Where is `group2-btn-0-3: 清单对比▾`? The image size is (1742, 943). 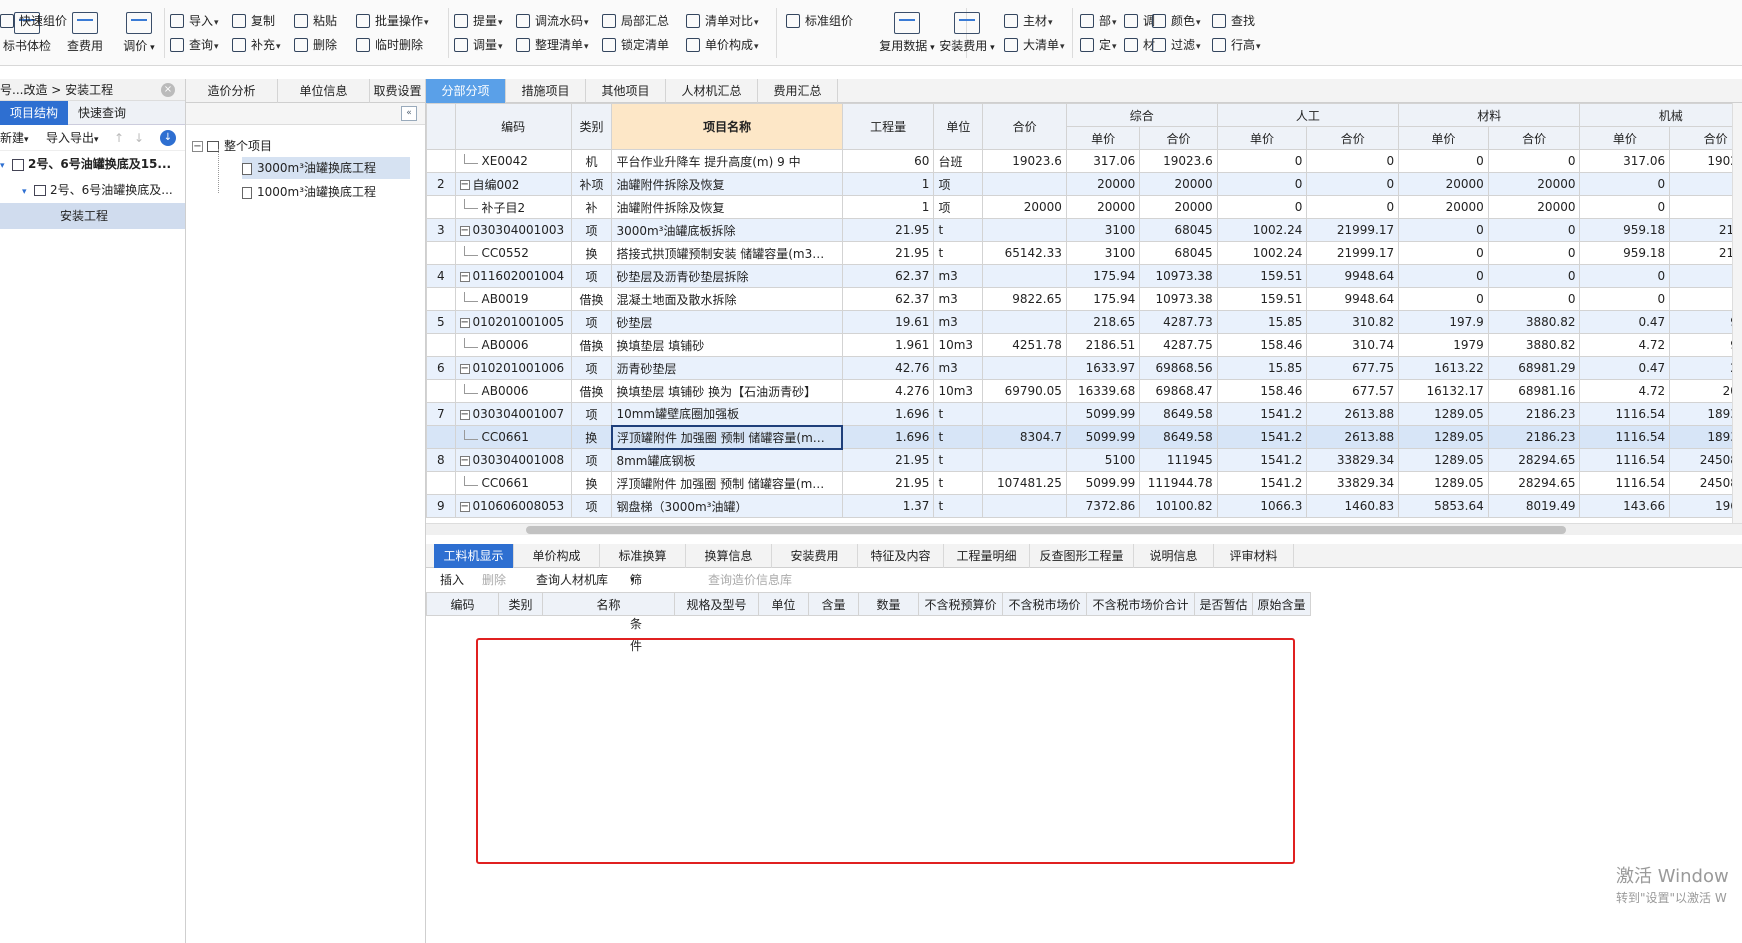
group2-btn-0-3: 清单对比▾ is located at coordinates (722, 21).